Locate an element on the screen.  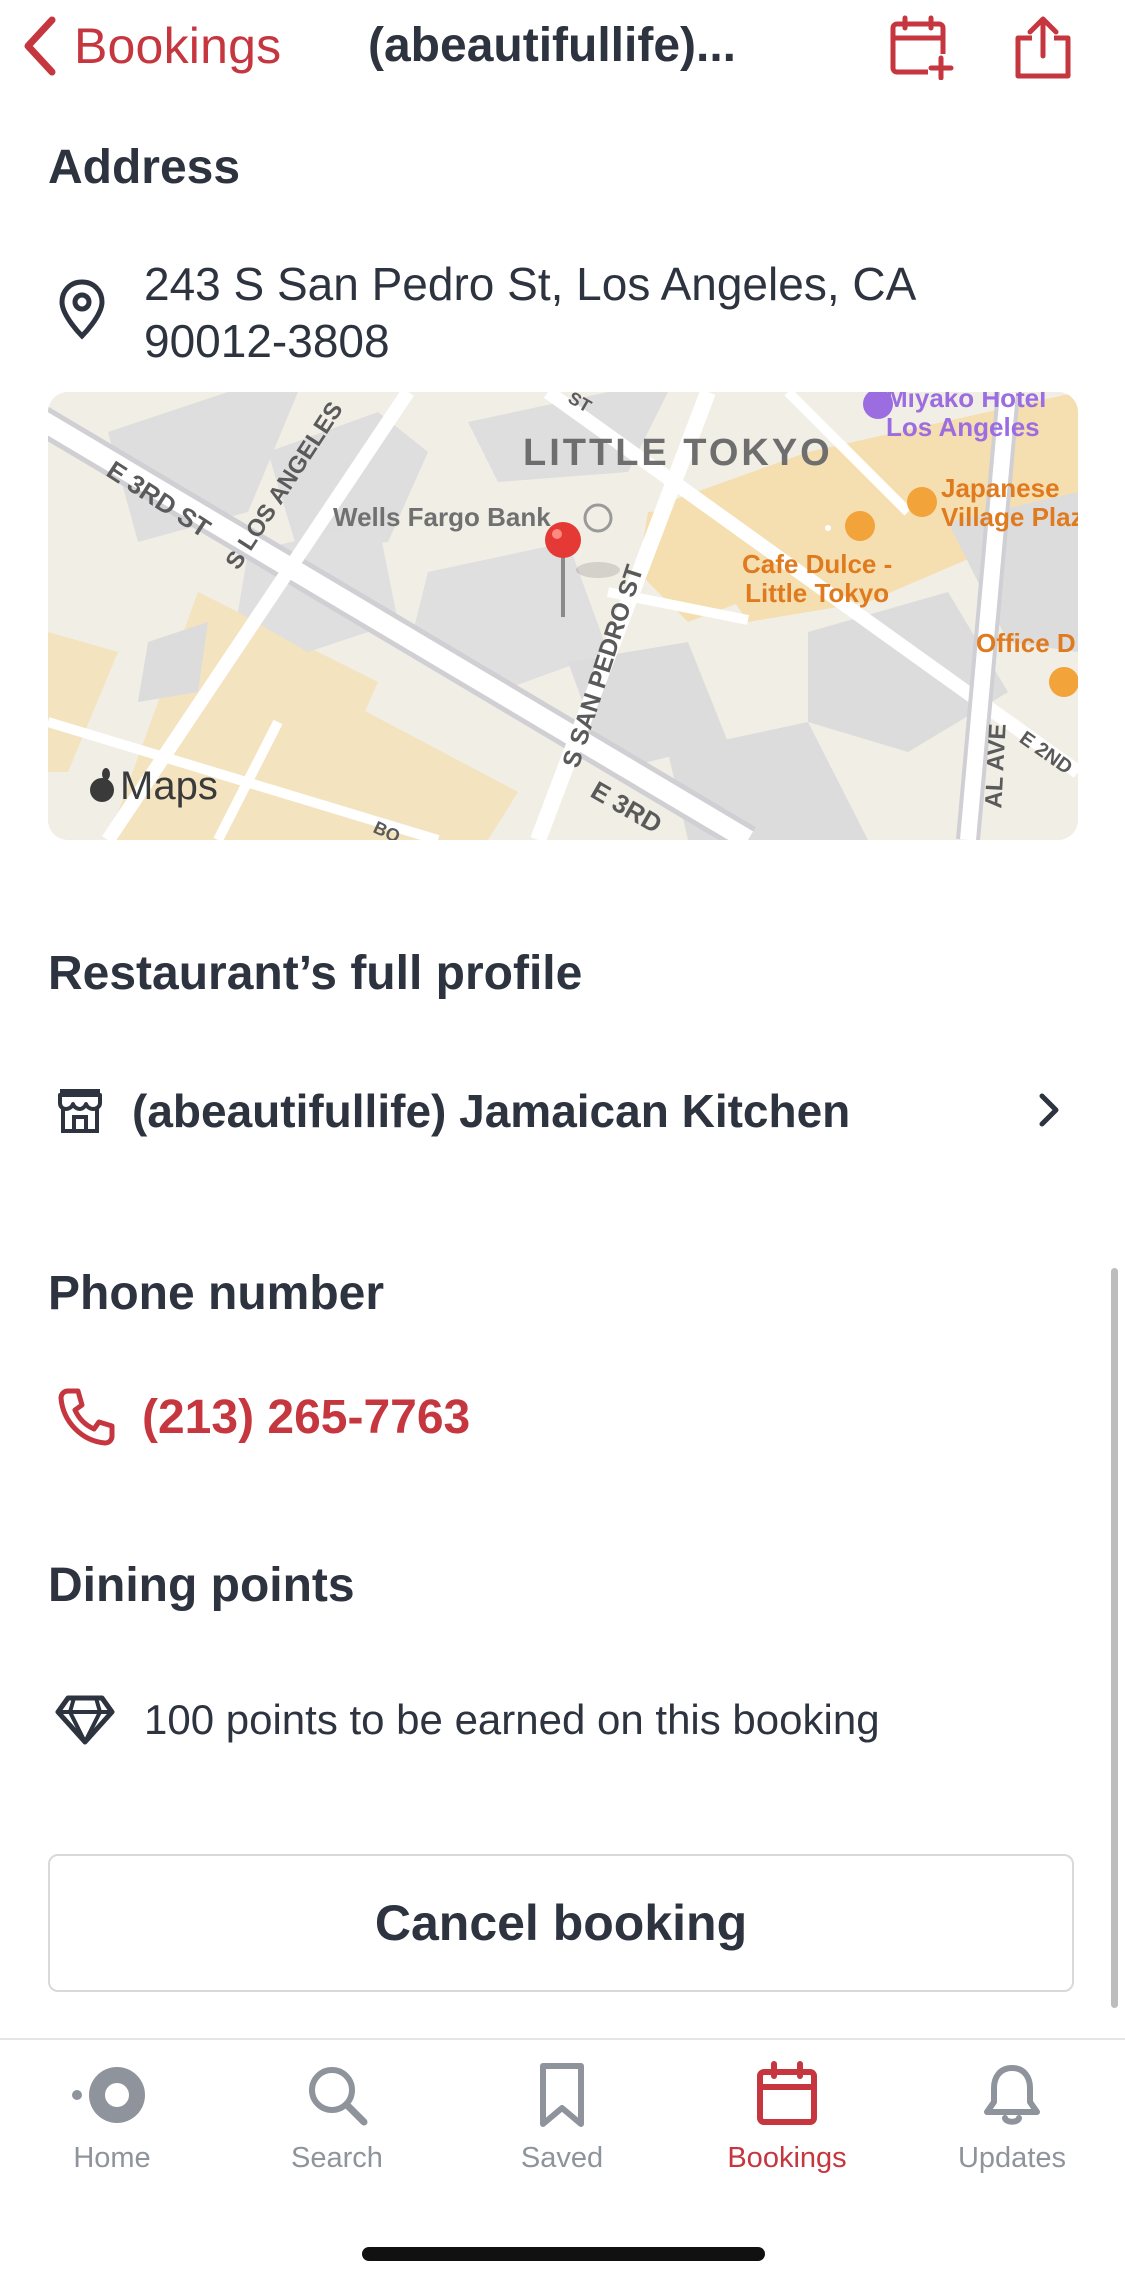
tab-bookings: Bookings is located at coordinates (787, 2117).